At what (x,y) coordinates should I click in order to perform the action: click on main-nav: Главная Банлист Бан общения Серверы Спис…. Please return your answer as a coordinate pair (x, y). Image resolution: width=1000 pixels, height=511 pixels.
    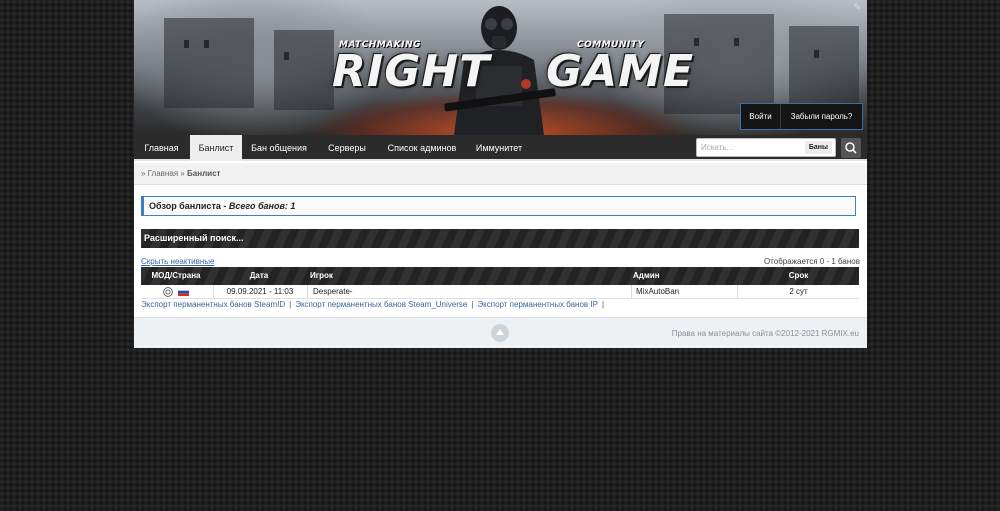
    Looking at the image, I should click on (500, 148).